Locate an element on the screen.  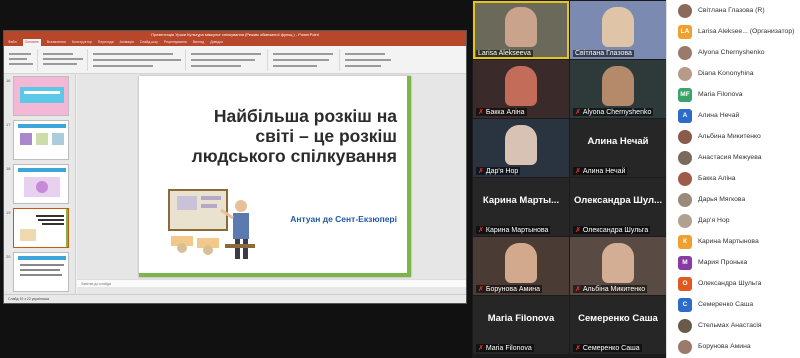
ribbon-group-drawing is located at coordinates (305, 60).